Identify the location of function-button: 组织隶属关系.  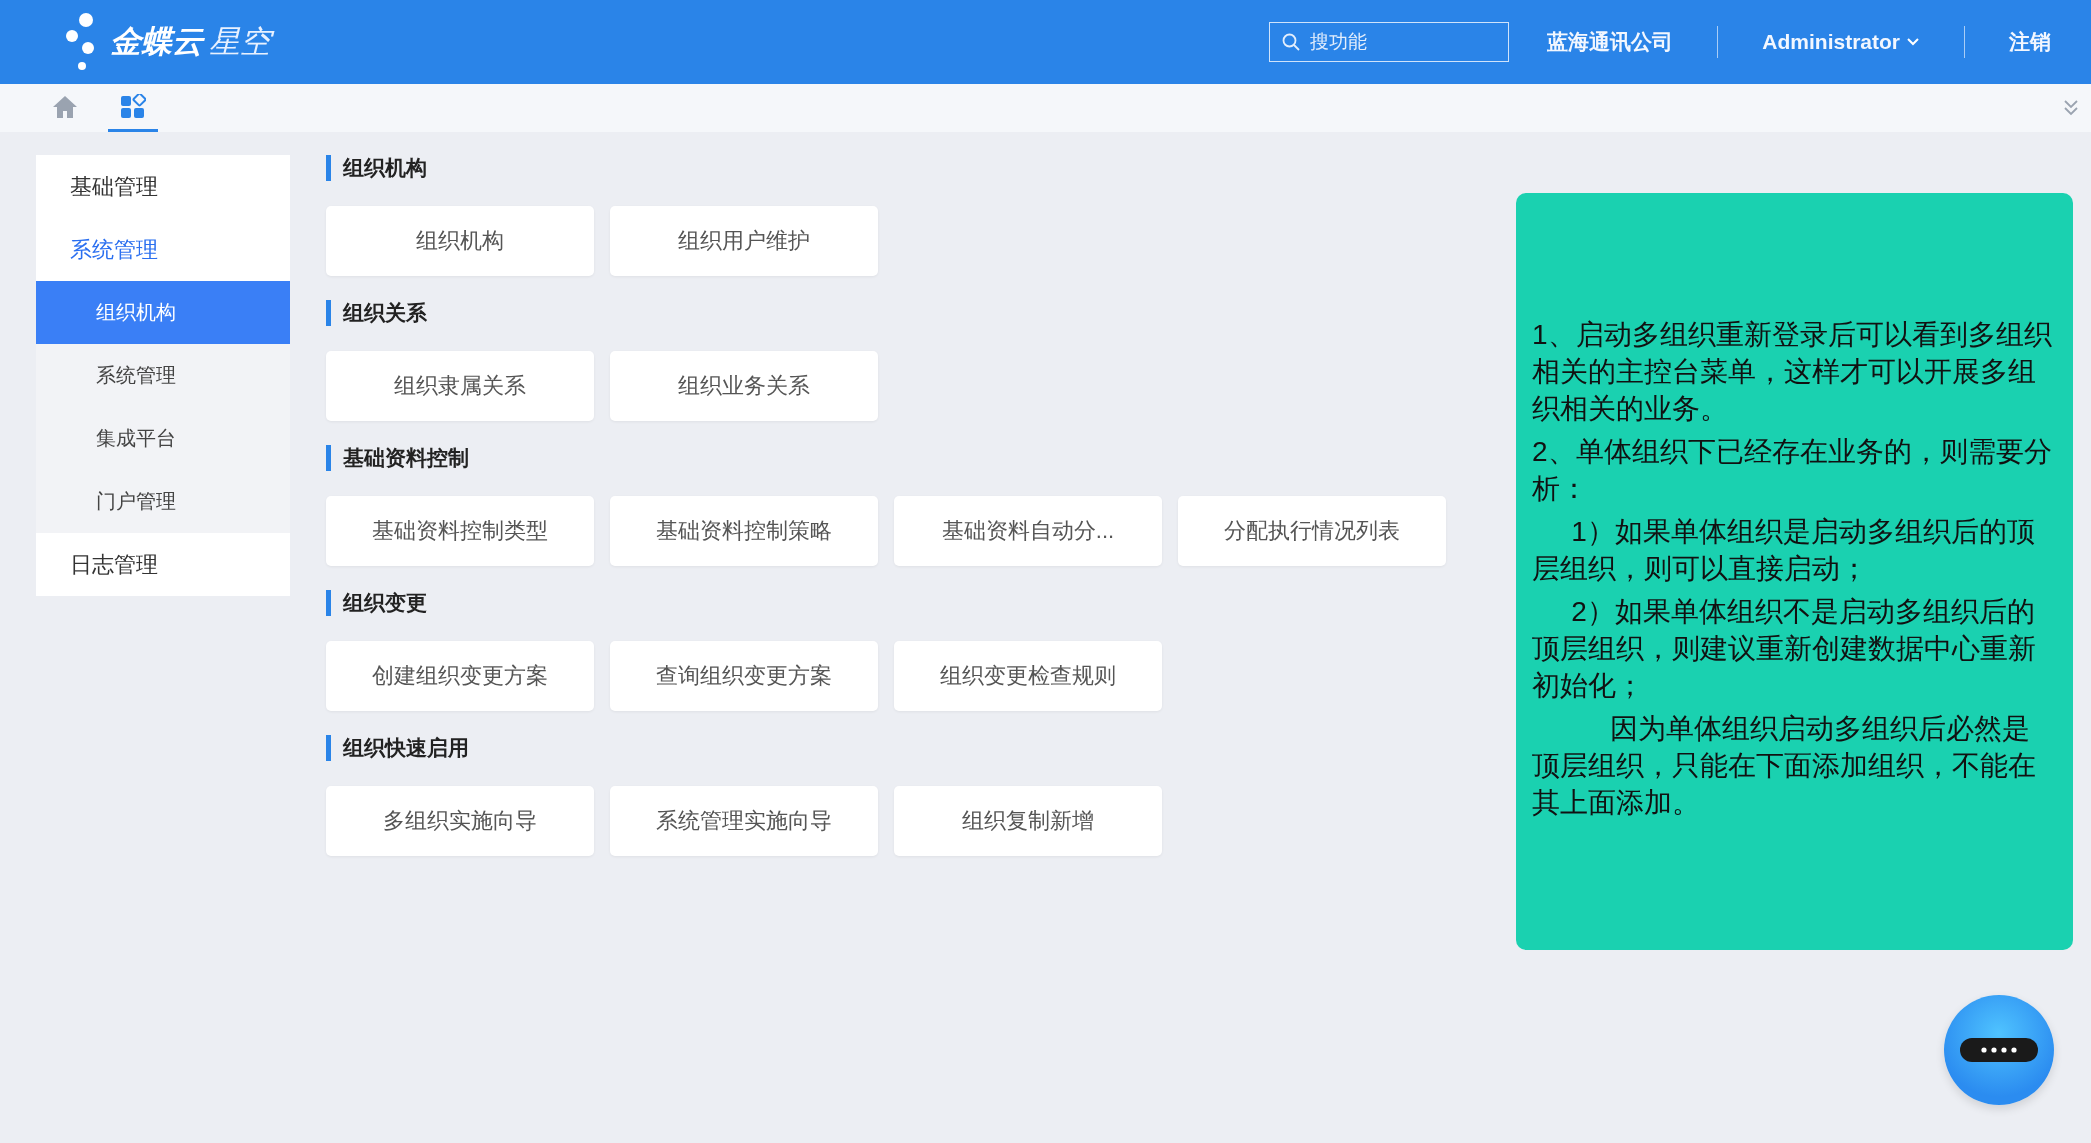
(460, 386).